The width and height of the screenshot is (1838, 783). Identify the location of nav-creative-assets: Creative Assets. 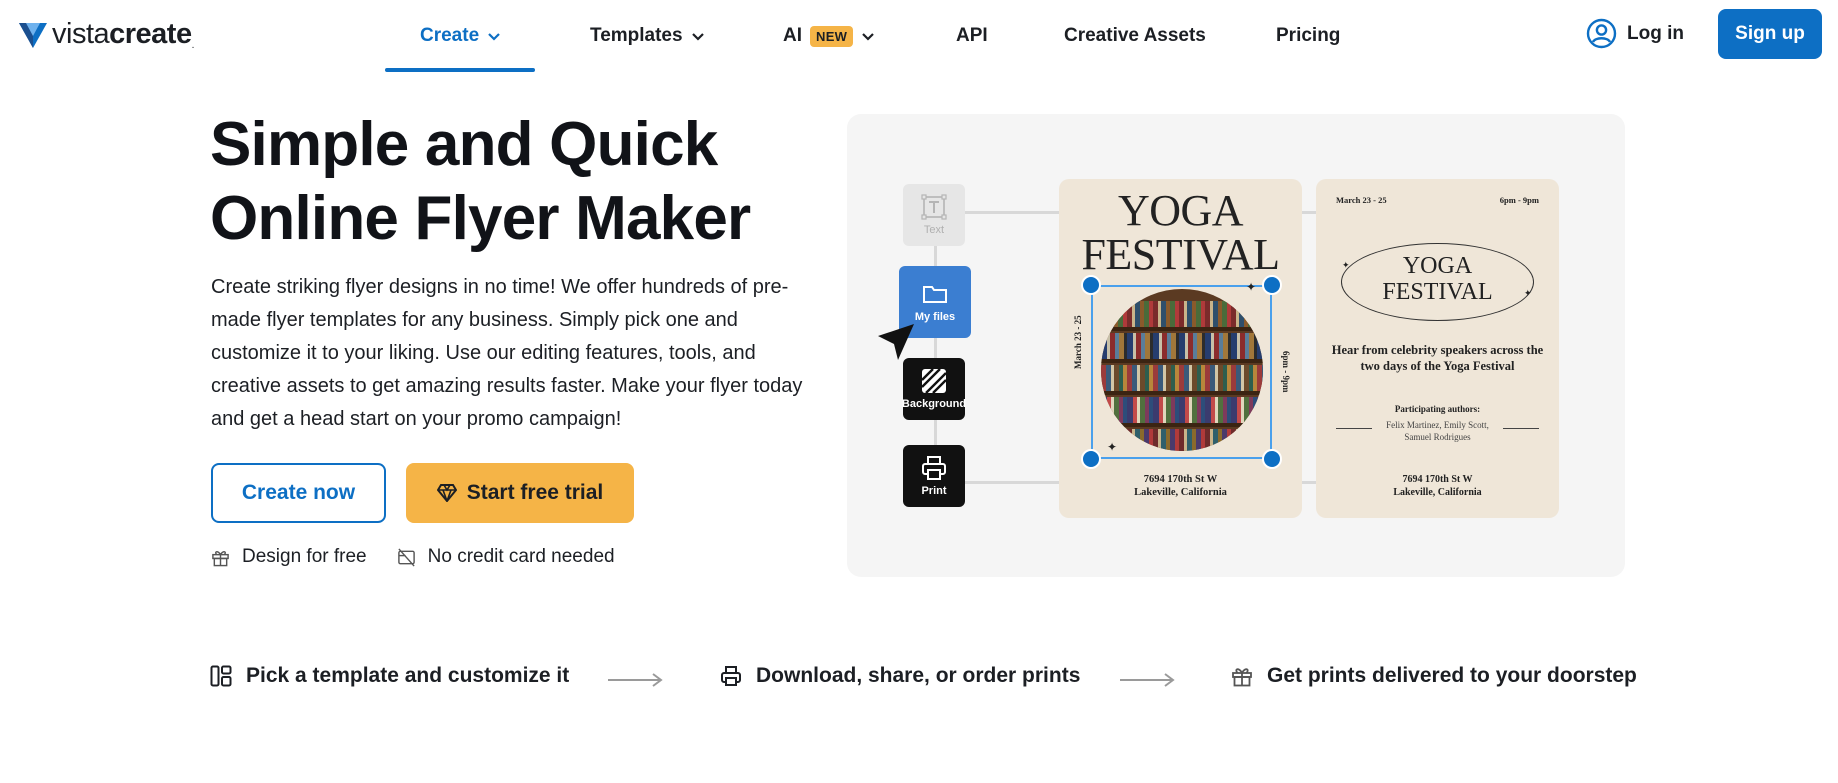
(1135, 36).